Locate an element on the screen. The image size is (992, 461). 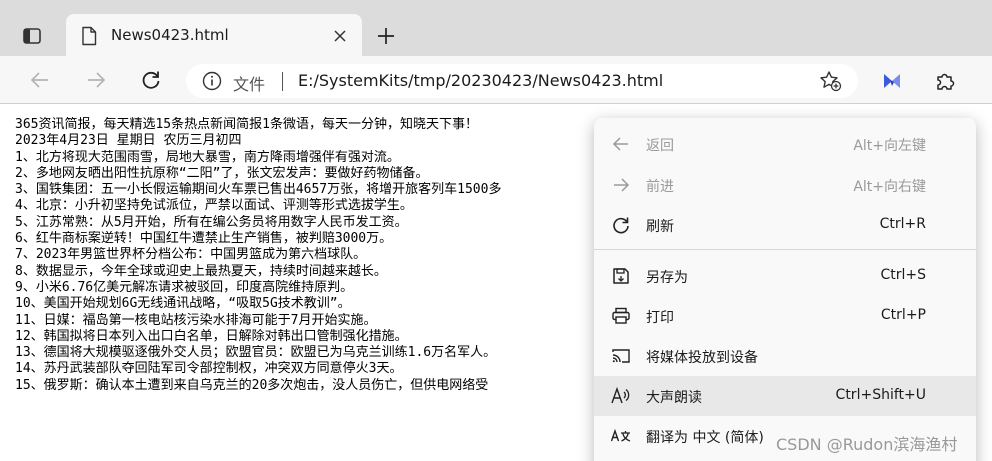
save-icon is located at coordinates (621, 276).